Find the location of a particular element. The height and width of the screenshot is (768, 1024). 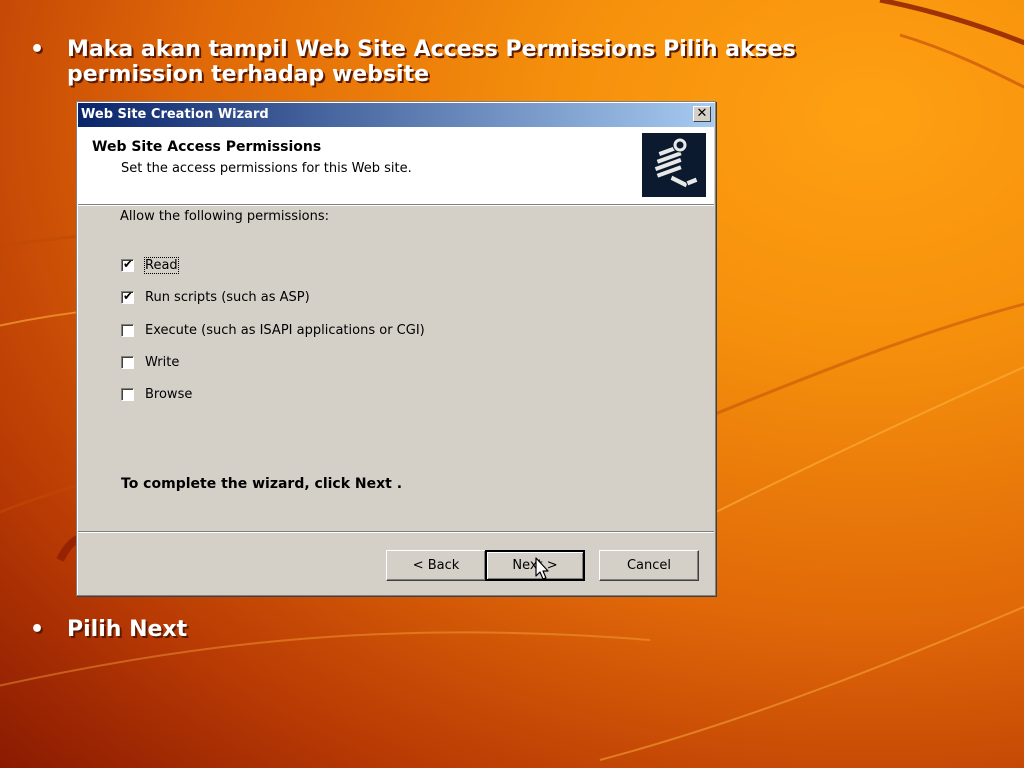

close-button: ✕ is located at coordinates (702, 114).